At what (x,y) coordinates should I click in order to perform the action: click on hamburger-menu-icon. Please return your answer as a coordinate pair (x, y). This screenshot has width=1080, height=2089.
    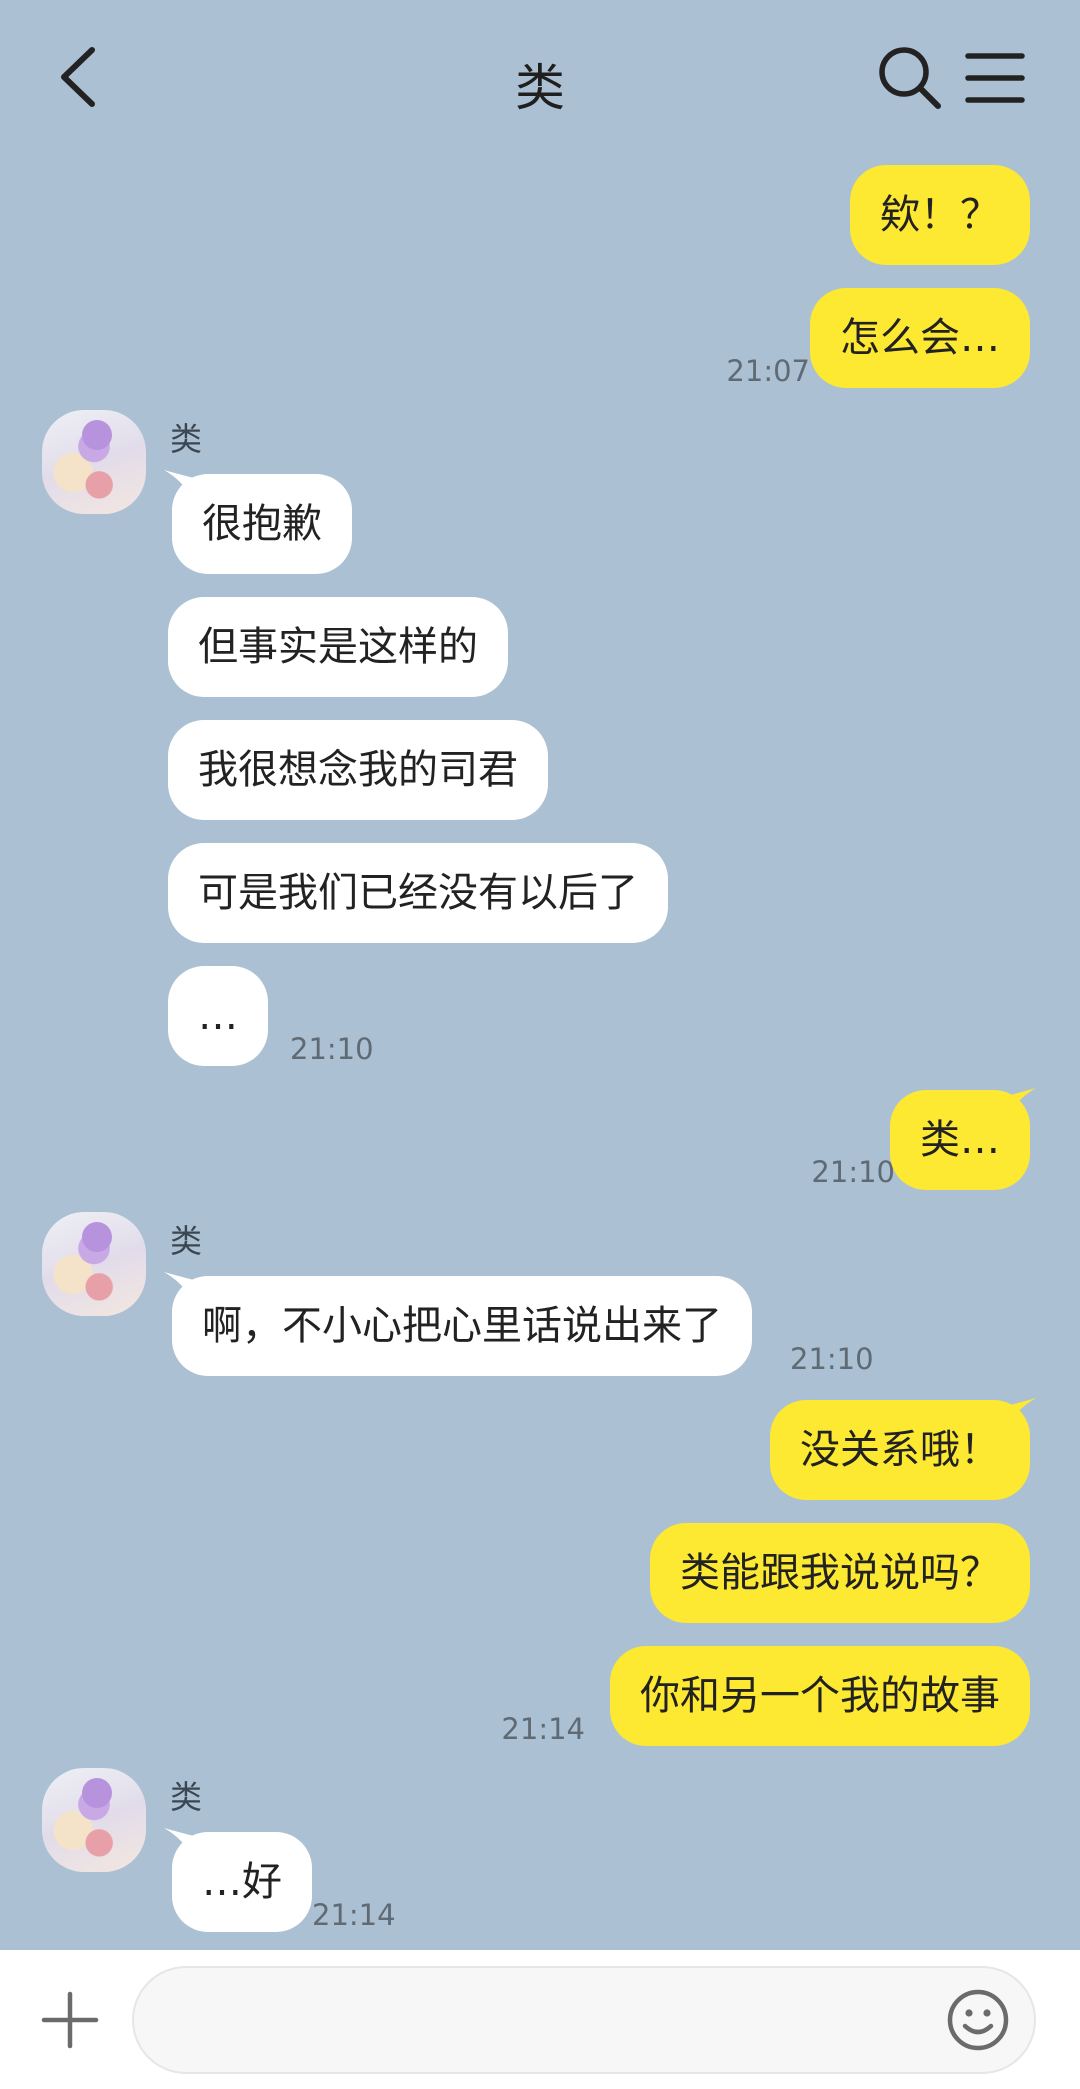
    Looking at the image, I should click on (995, 78).